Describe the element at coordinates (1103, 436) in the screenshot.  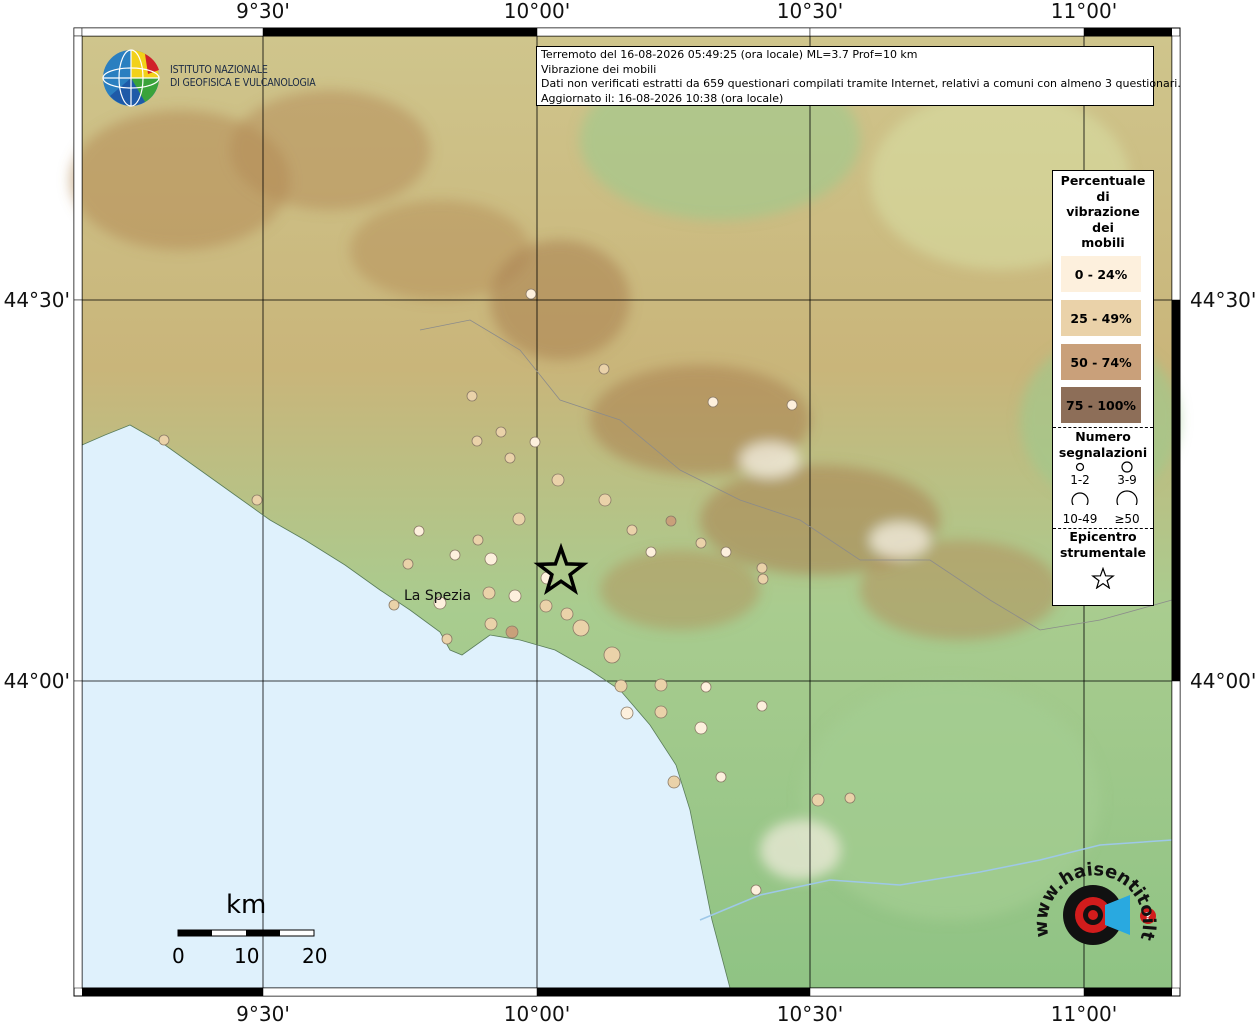
I see `count-title-1: Numero` at that location.